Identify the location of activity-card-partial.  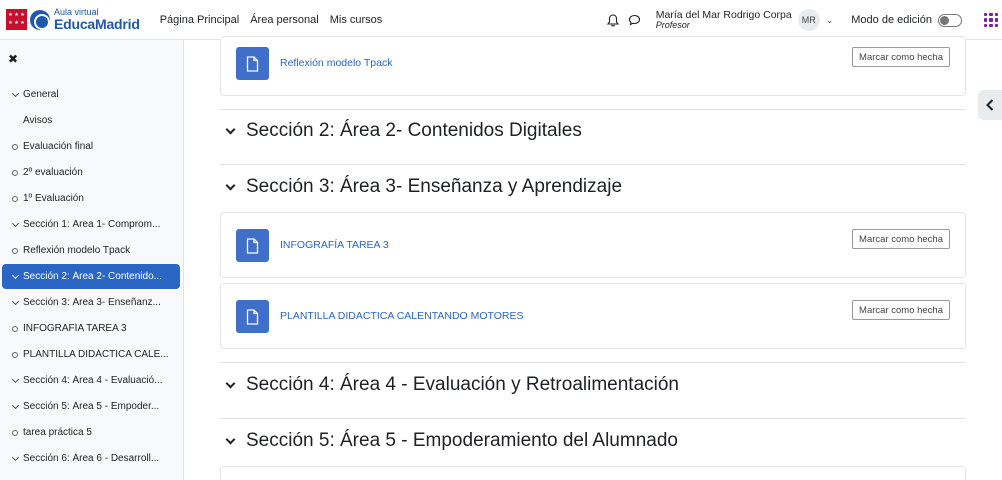
(593, 473).